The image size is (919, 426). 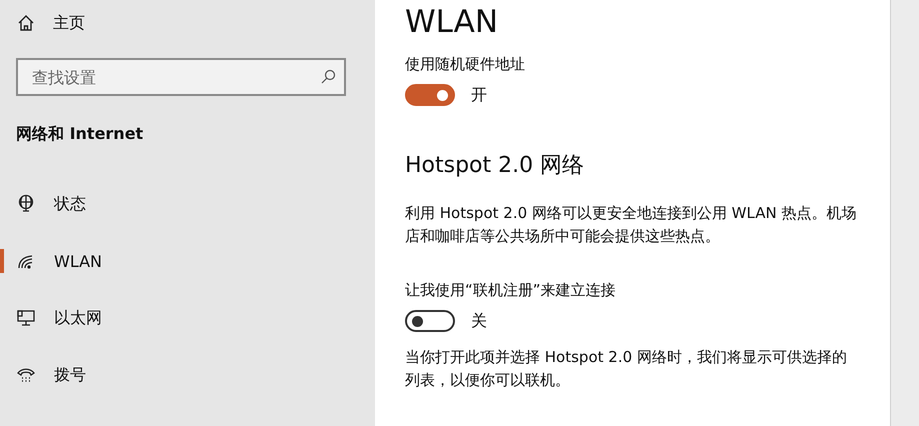 I want to click on page-title: WLAN, so click(x=452, y=22).